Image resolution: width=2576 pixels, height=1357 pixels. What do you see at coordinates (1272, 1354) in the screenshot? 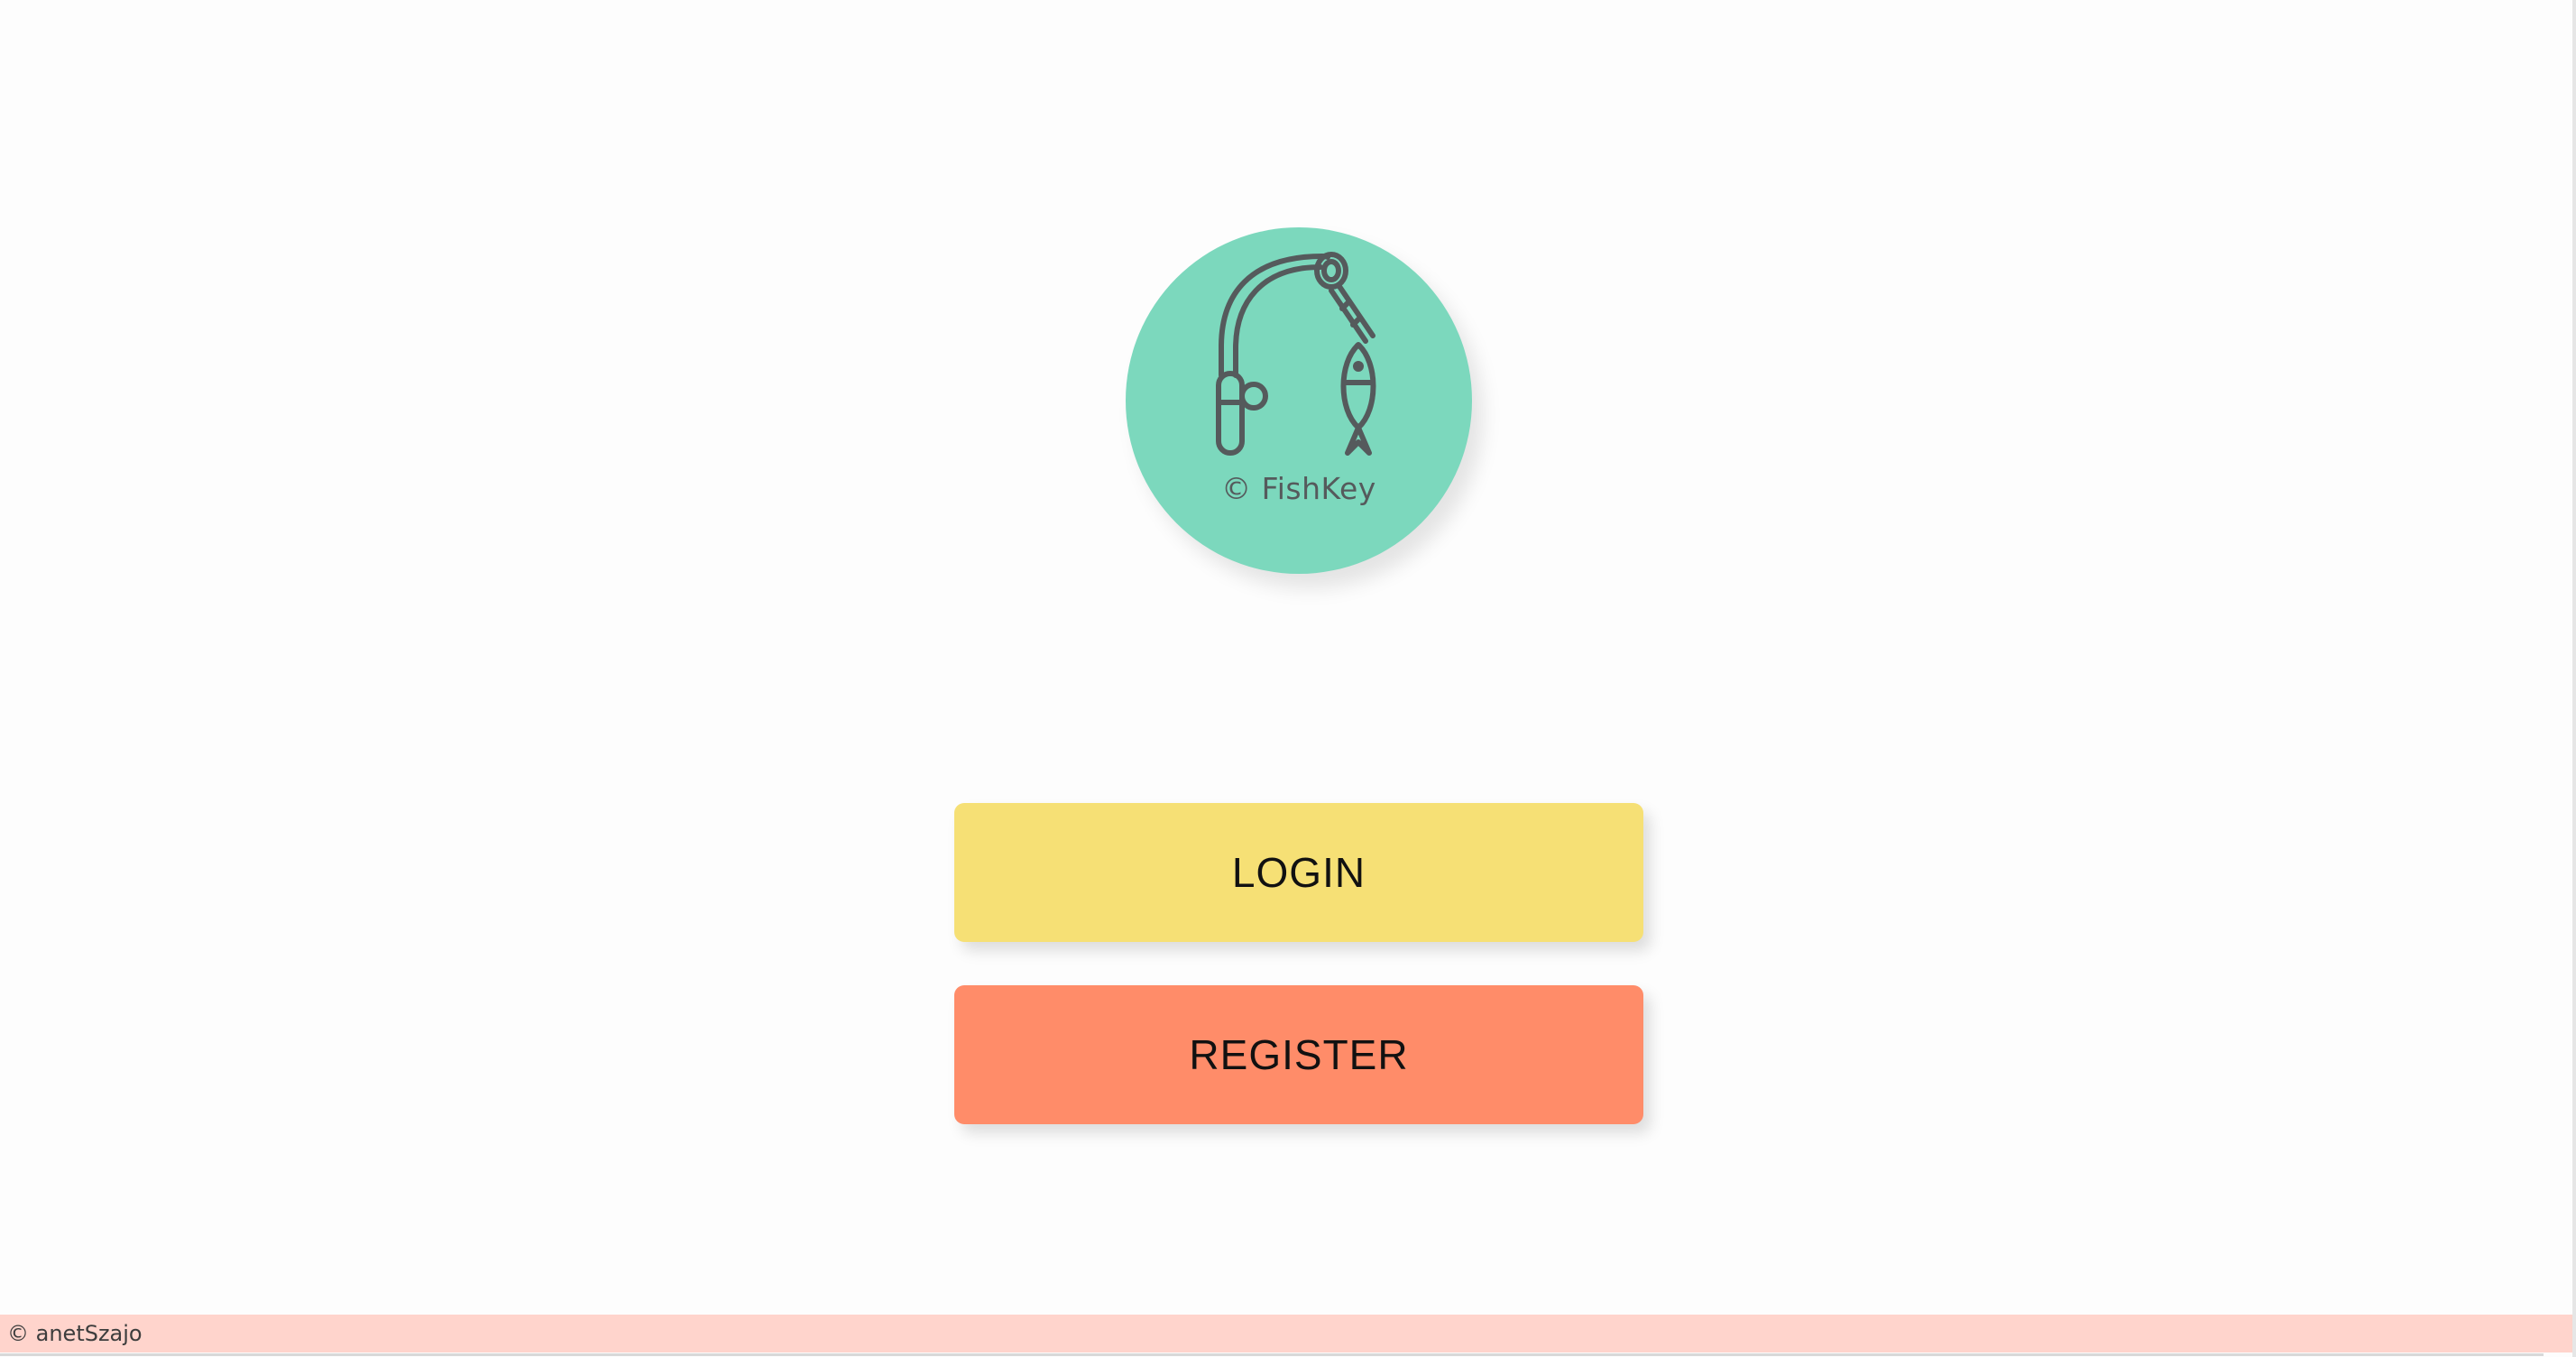
I see `footer-divider` at bounding box center [1272, 1354].